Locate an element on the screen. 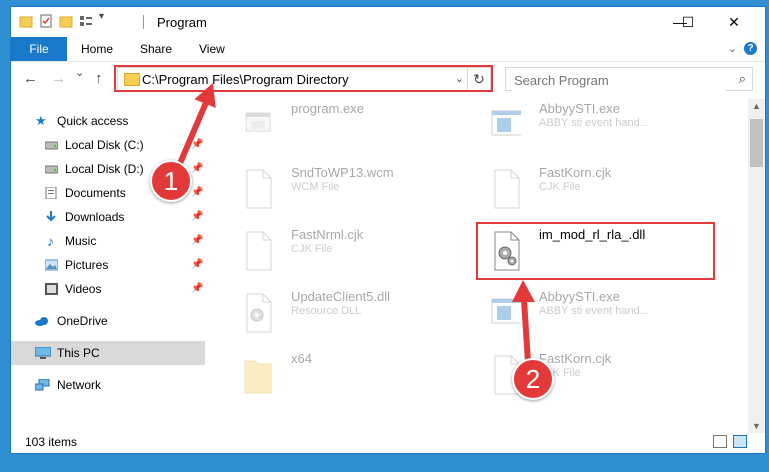 The width and height of the screenshot is (769, 472). scroll-down-icon: ▼ is located at coordinates (756, 426).